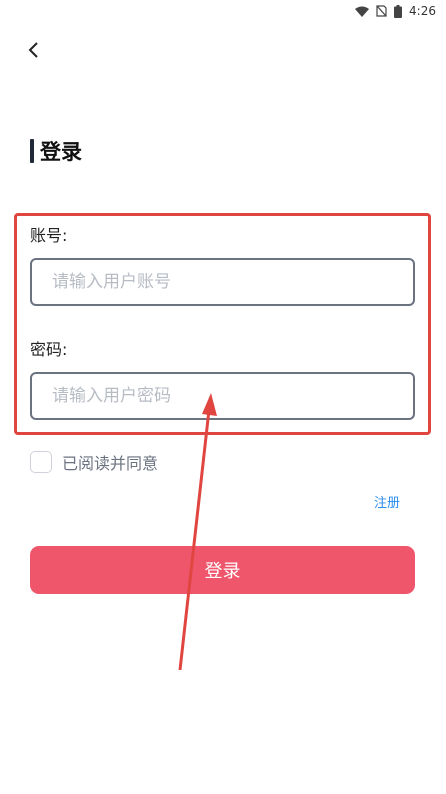 The image size is (446, 794). I want to click on password-input, so click(222, 396).